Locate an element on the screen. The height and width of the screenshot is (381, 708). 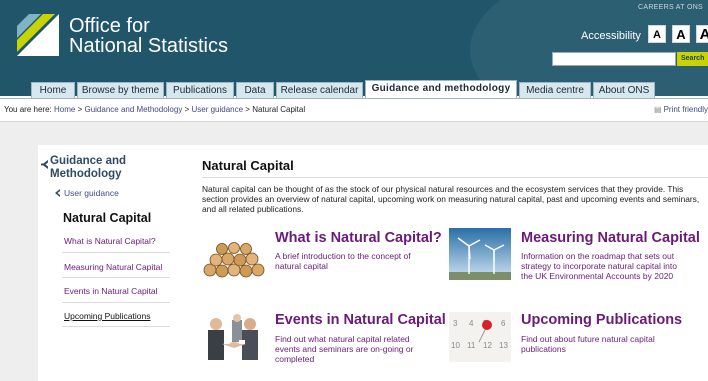
search-input is located at coordinates (614, 59).